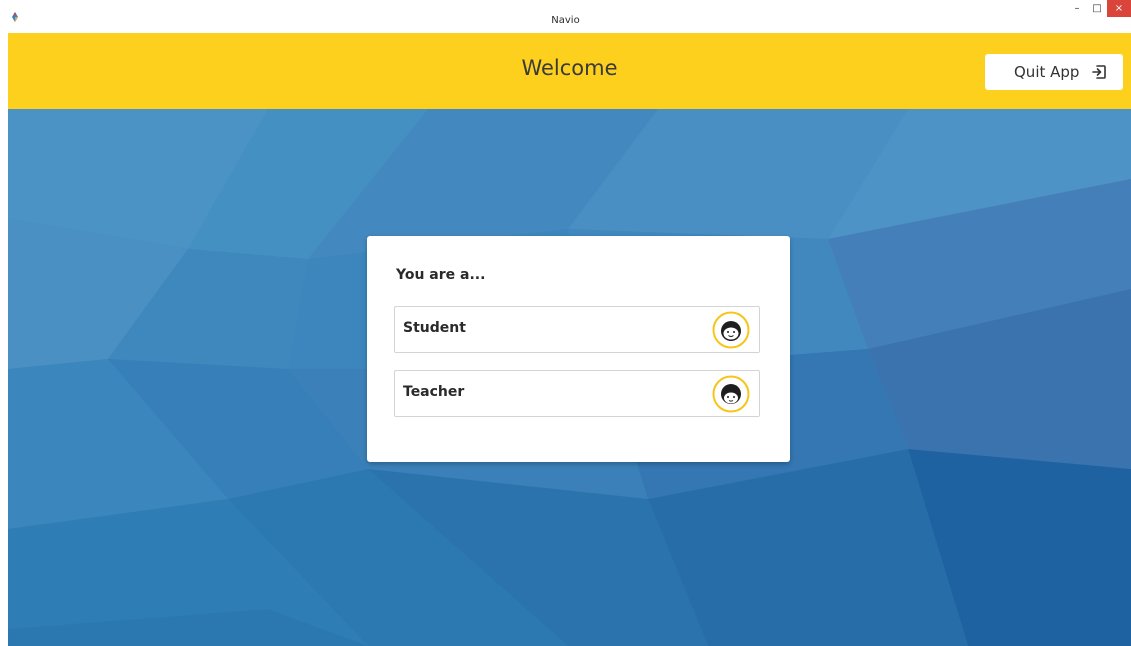 The width and height of the screenshot is (1131, 646). I want to click on quit-app-button: Quit App, so click(1054, 72).